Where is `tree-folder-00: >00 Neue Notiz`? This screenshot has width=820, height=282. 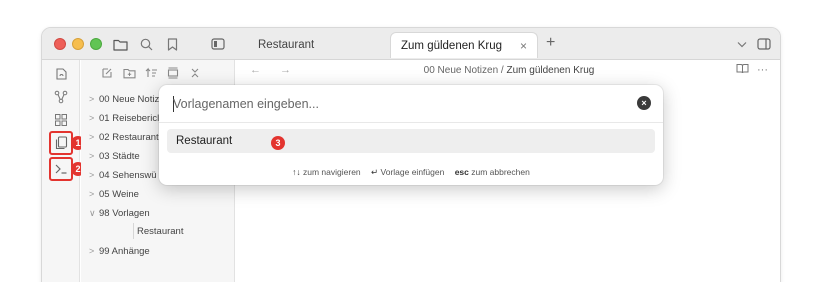 tree-folder-00: >00 Neue Notiz is located at coordinates (124, 99).